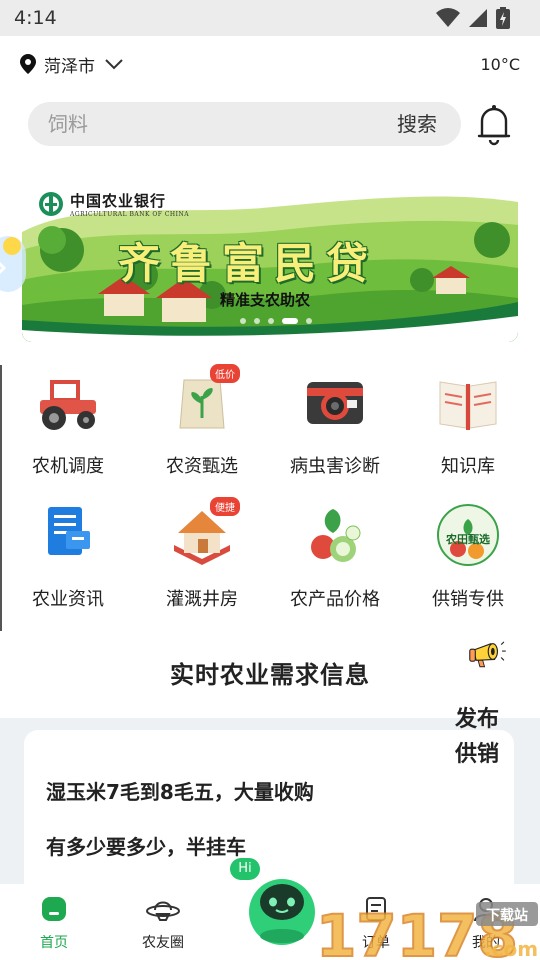  What do you see at coordinates (68, 466) in the screenshot?
I see `grid-label: 农机调度` at bounding box center [68, 466].